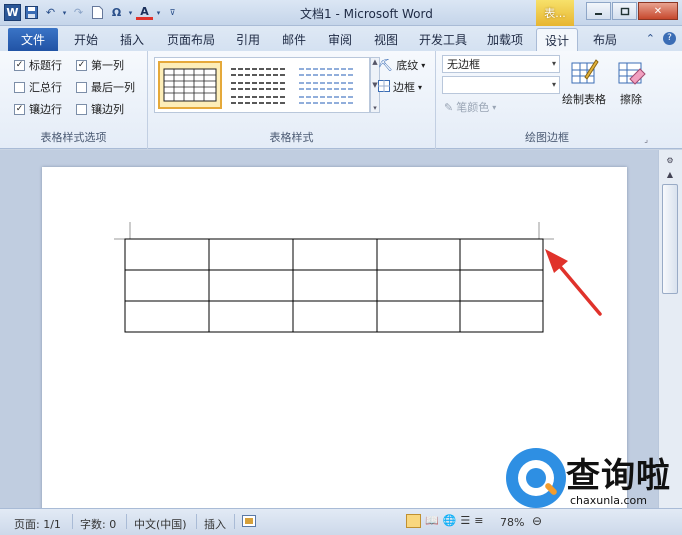  I want to click on checkbox-banded-rows: ✓ 镶边行, so click(38, 109).